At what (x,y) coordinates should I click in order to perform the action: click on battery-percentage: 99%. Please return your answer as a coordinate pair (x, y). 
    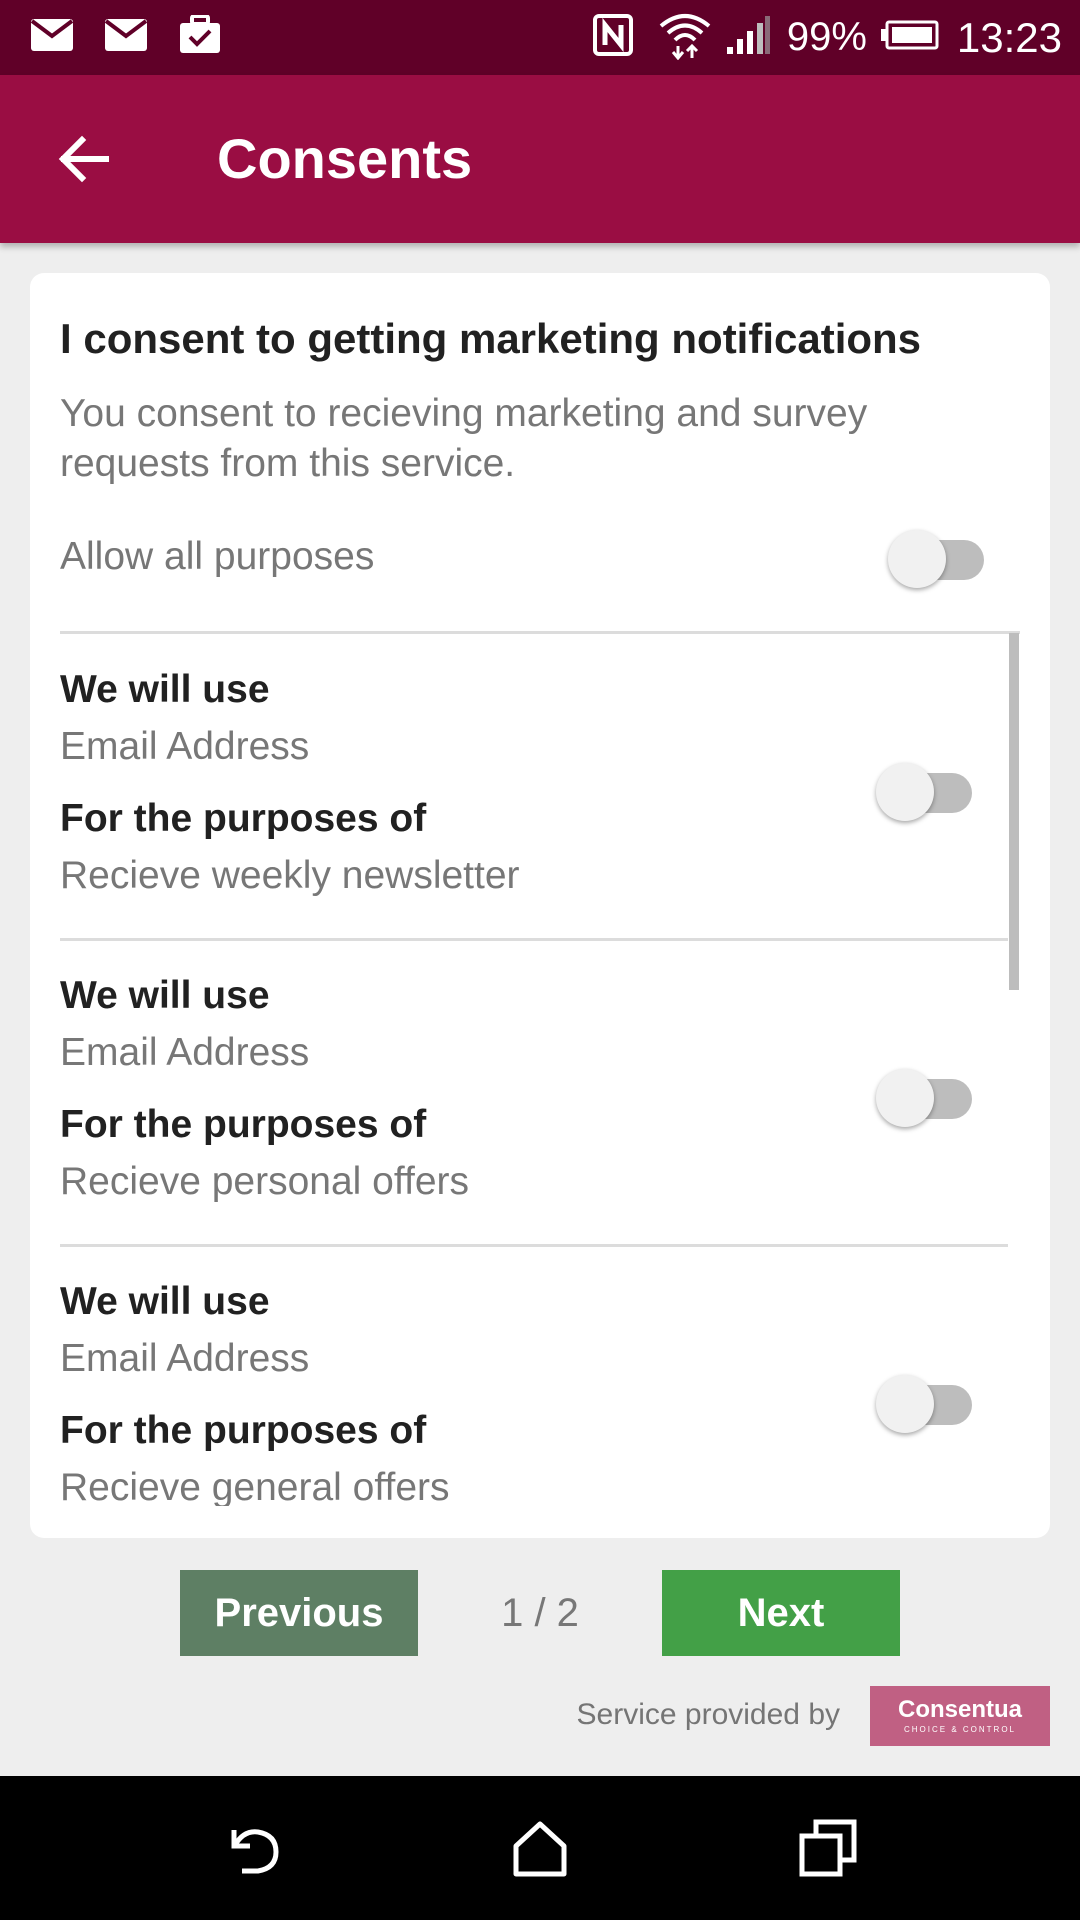
    Looking at the image, I should click on (826, 37).